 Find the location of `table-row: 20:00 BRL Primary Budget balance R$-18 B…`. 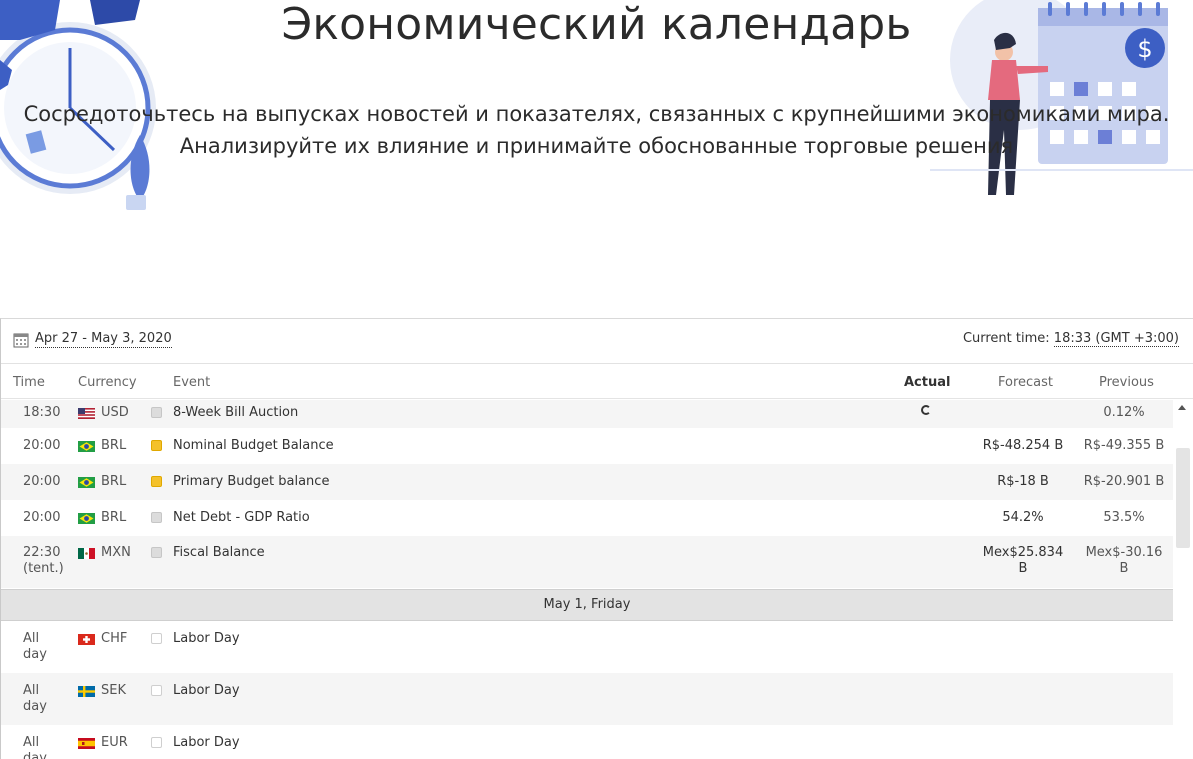

table-row: 20:00 BRL Primary Budget balance R$-18 B… is located at coordinates (587, 482).